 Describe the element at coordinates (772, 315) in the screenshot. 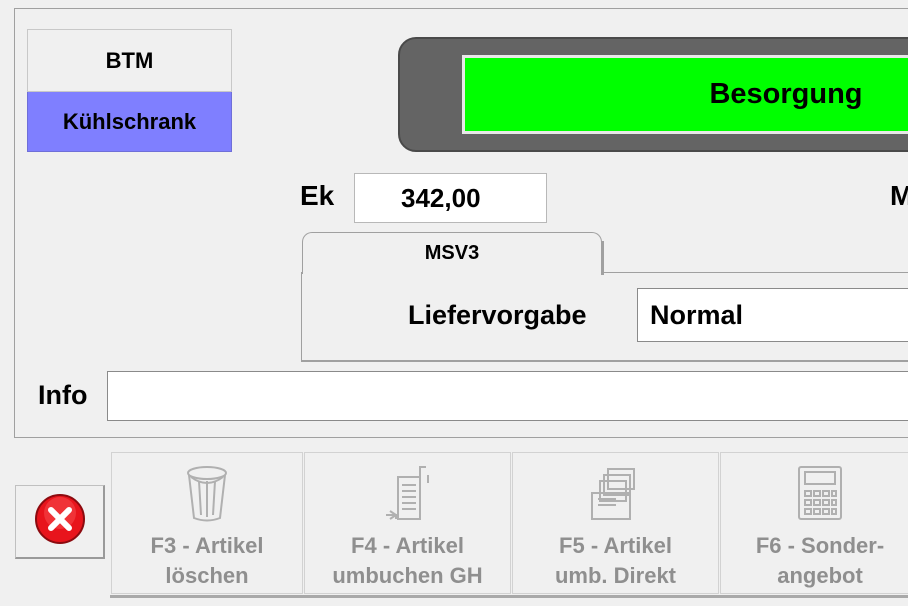

I see `liefervorgabe-select: Normal` at that location.